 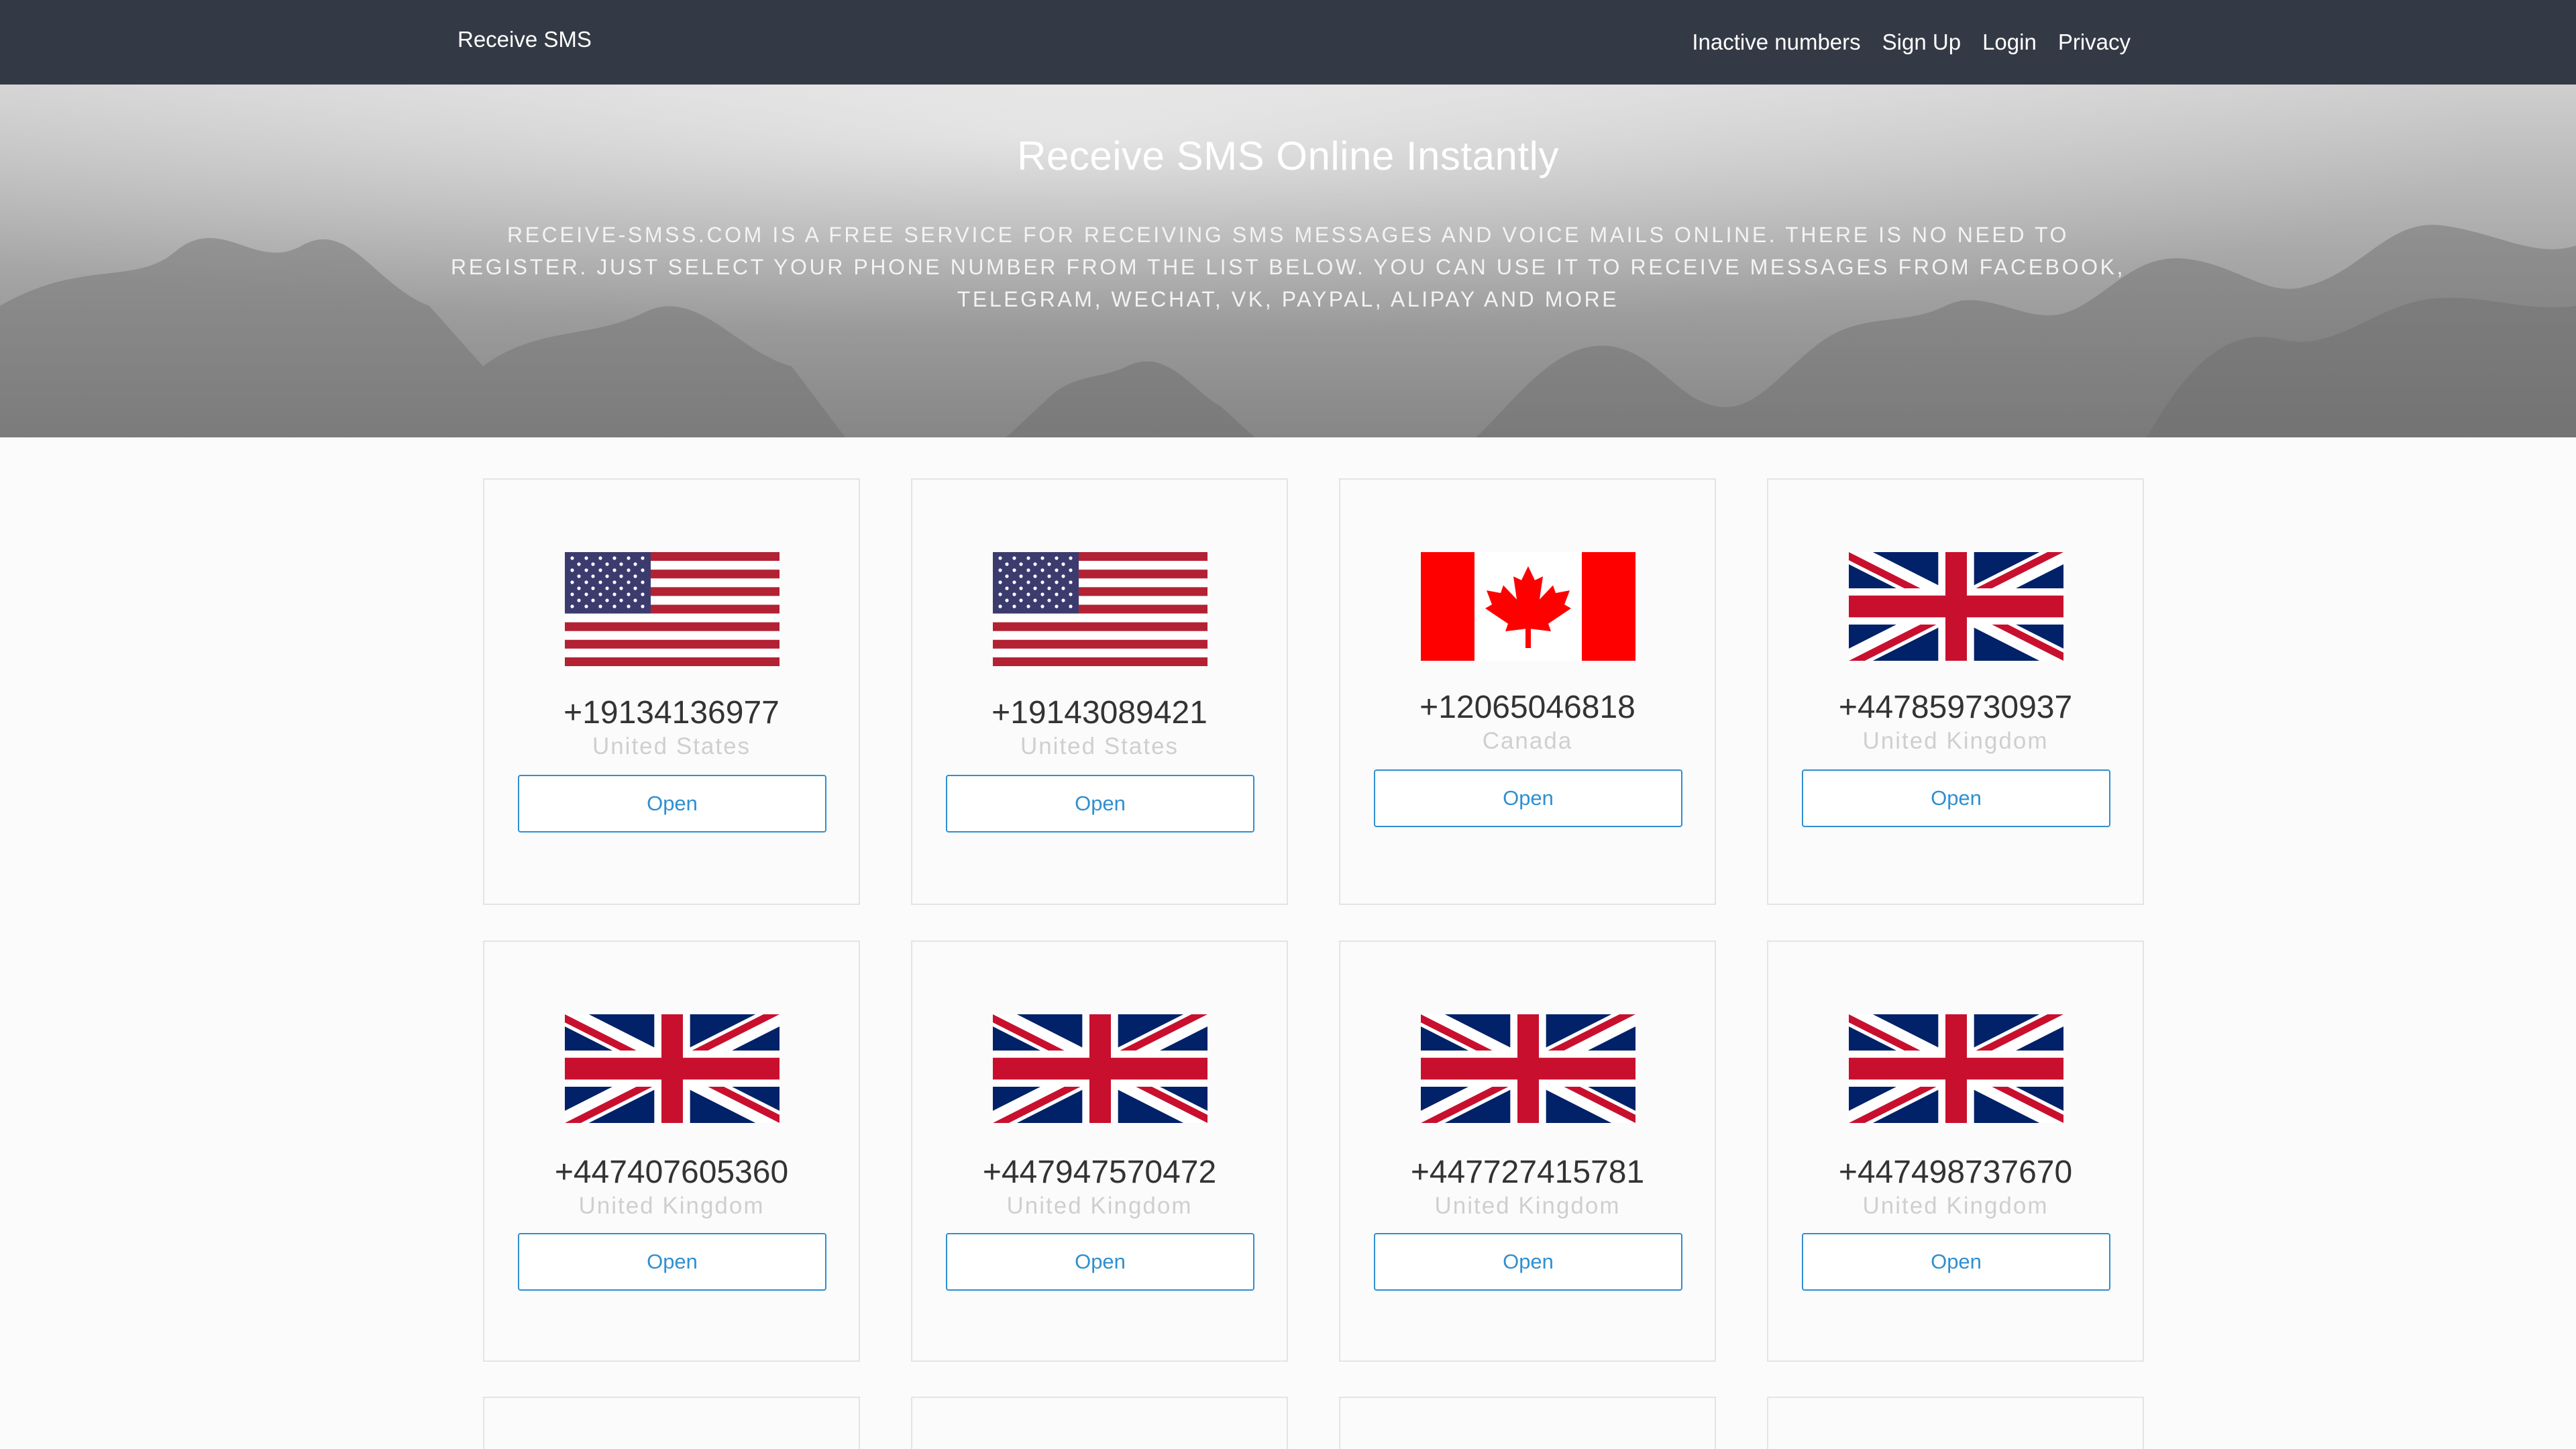 I want to click on hero-title: Receive SMS Online Instantly, so click(x=1288, y=155).